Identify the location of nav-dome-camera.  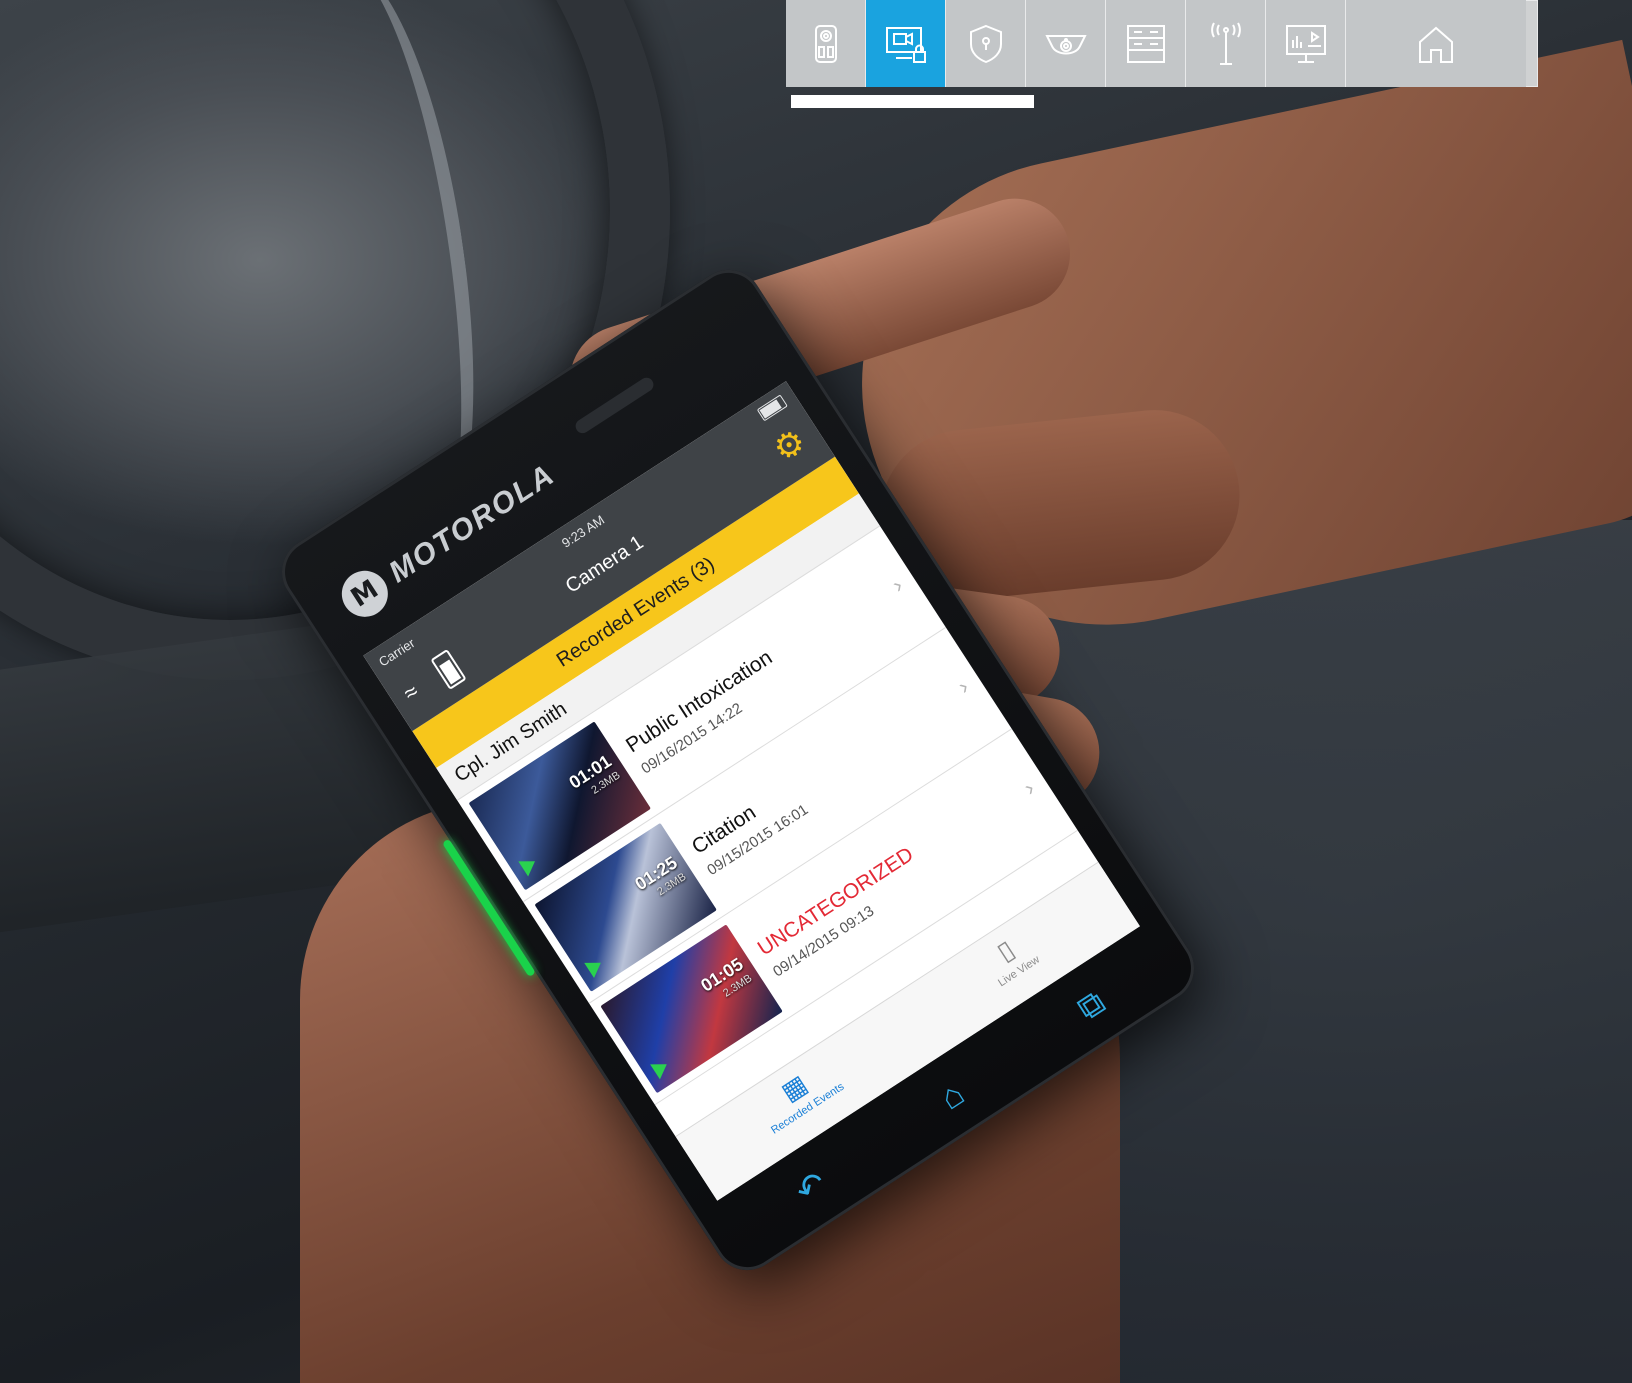
(1066, 43).